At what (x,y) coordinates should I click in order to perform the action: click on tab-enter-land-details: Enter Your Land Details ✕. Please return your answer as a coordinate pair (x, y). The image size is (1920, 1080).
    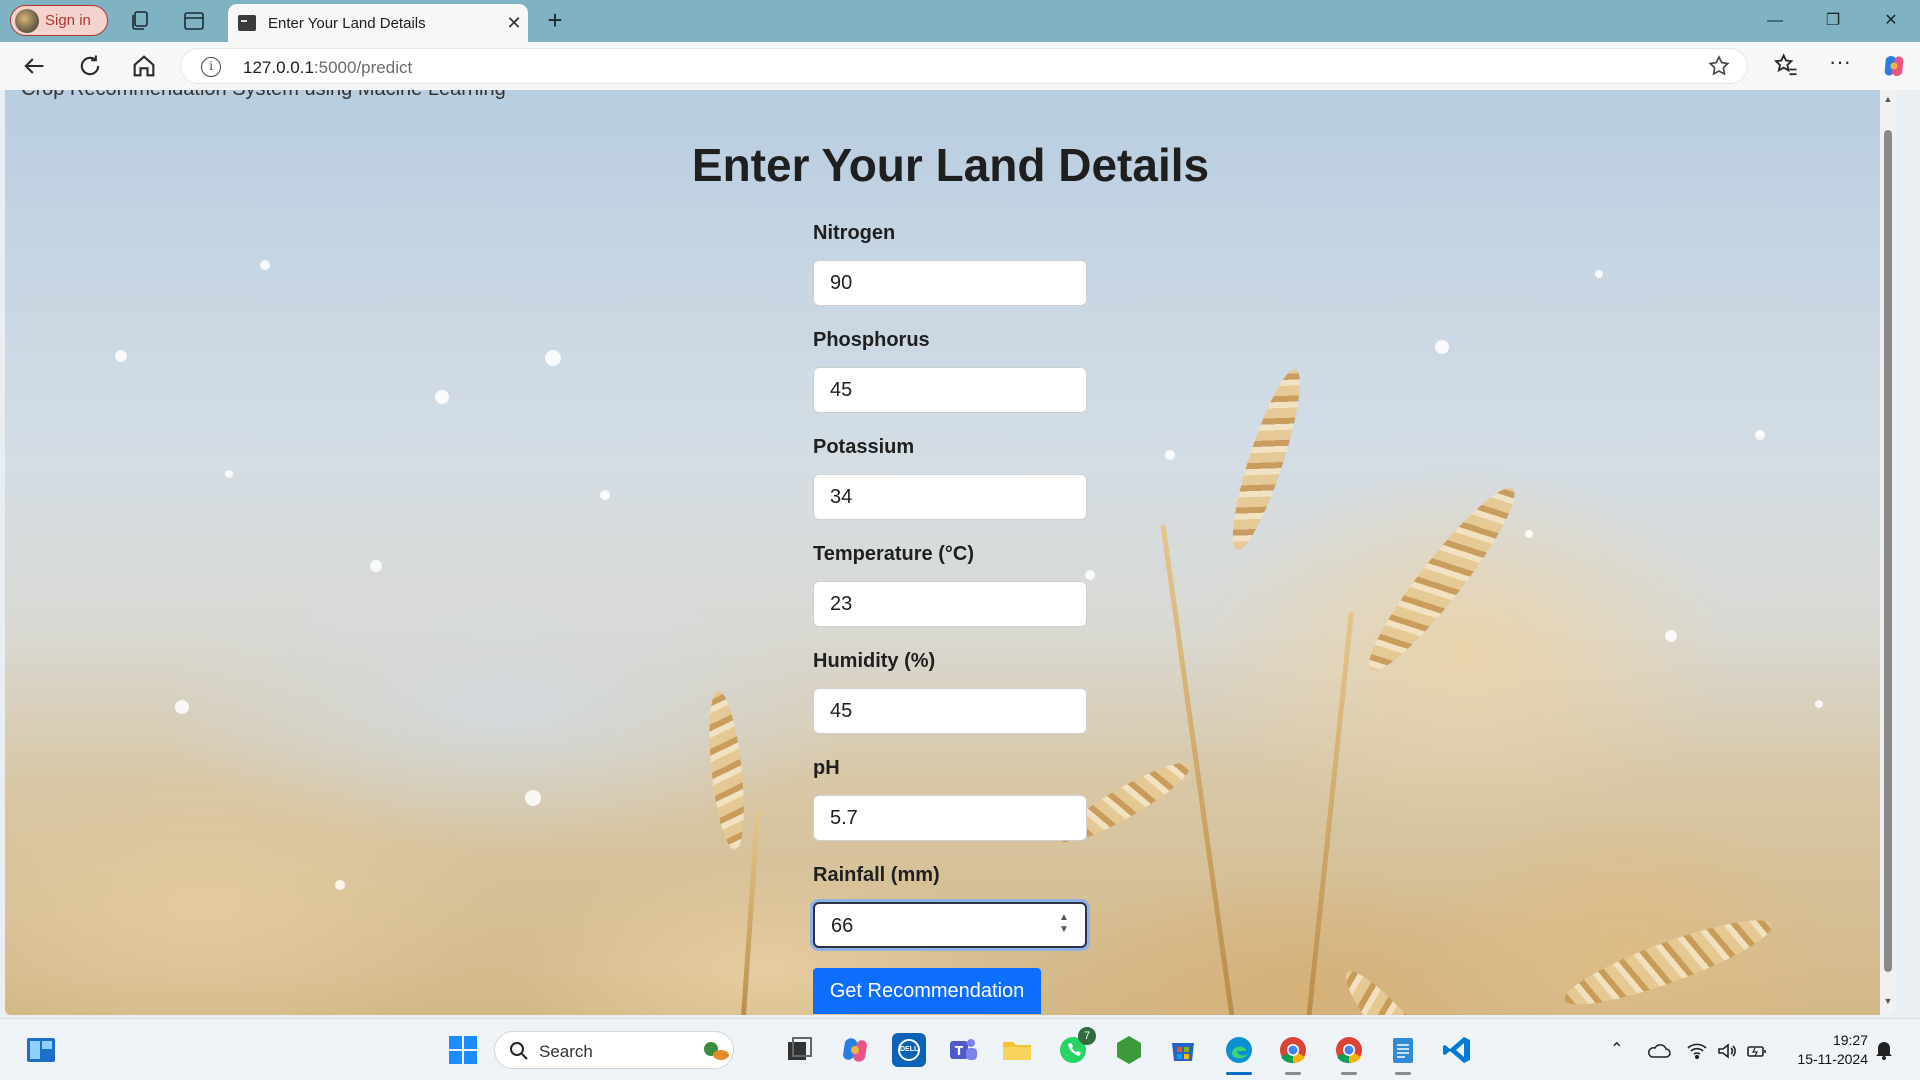
    Looking at the image, I should click on (378, 23).